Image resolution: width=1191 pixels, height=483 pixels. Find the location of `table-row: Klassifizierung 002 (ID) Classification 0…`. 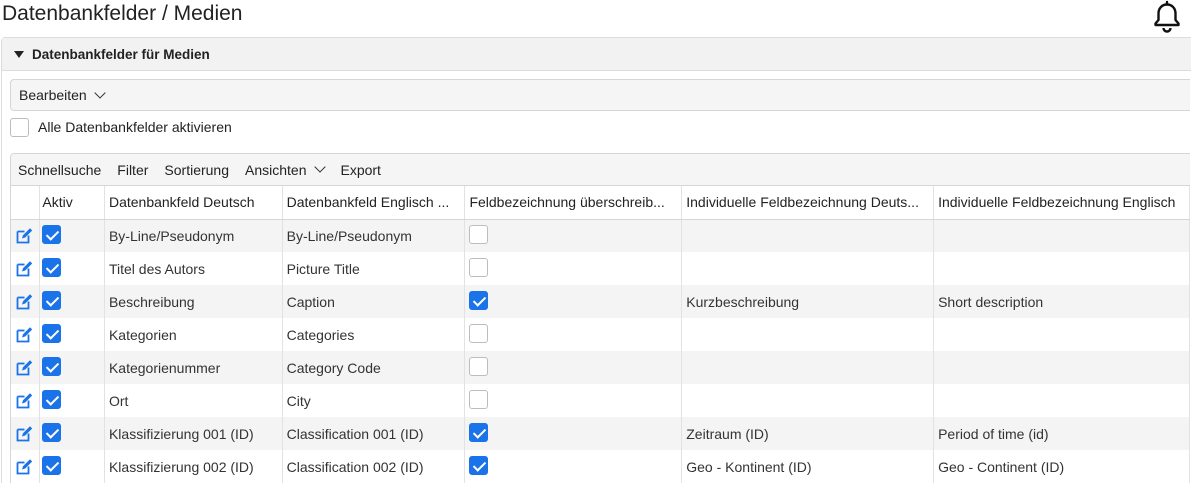

table-row: Klassifizierung 002 (ID) Classification 0… is located at coordinates (600, 466).